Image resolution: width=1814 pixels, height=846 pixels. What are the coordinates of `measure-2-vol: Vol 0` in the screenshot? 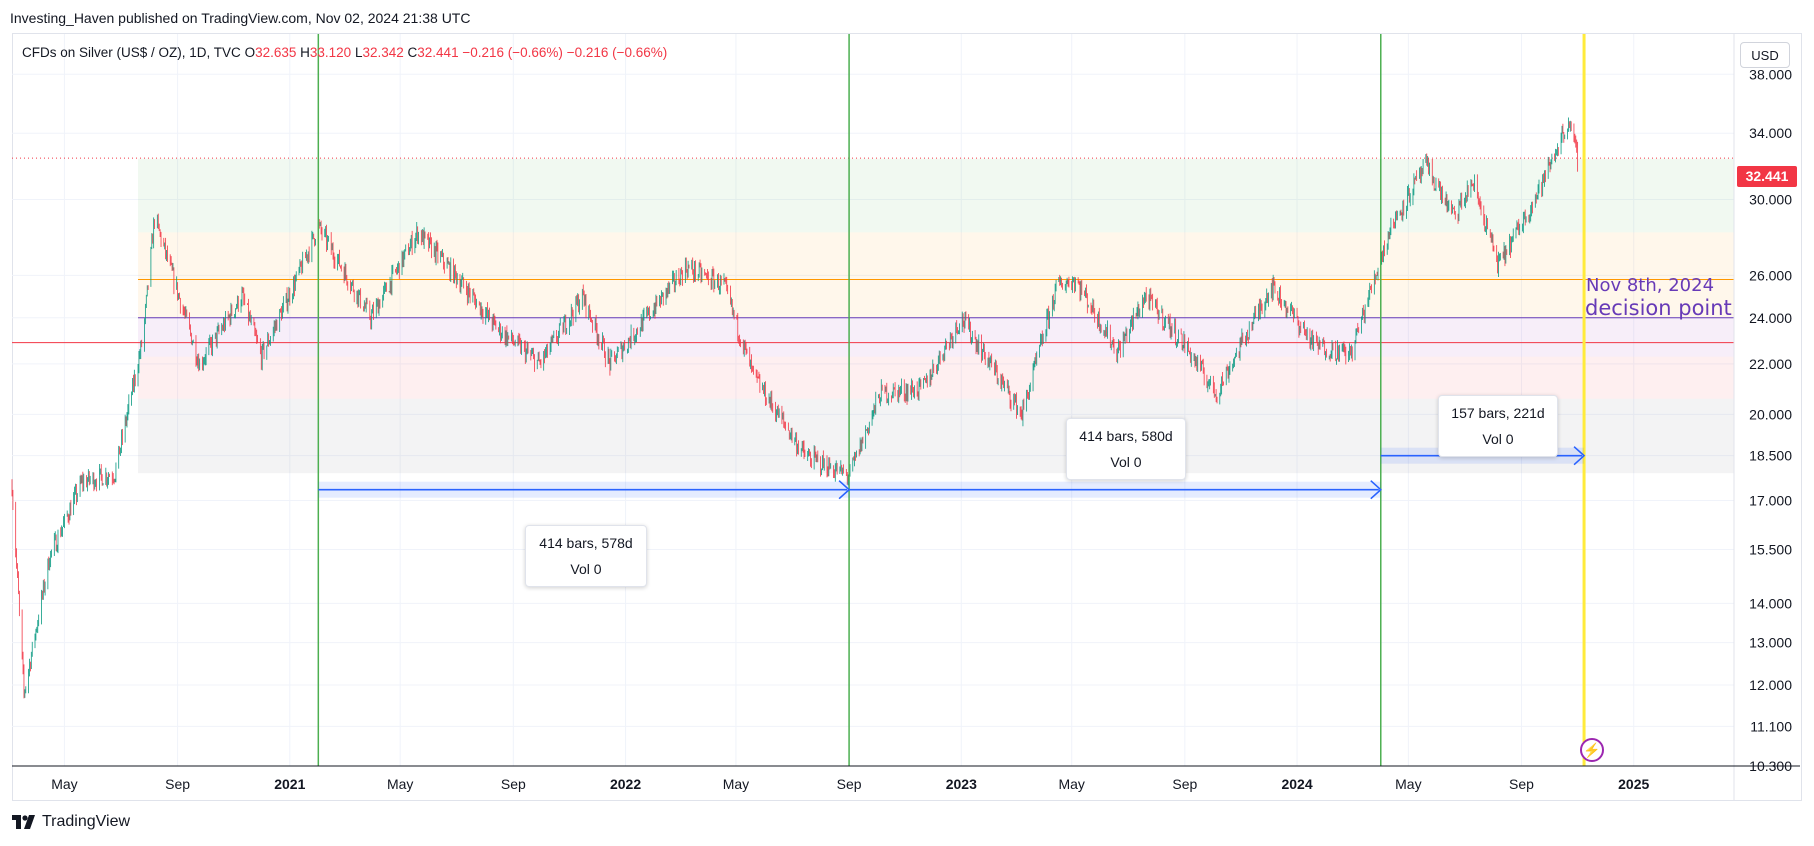 It's located at (1126, 462).